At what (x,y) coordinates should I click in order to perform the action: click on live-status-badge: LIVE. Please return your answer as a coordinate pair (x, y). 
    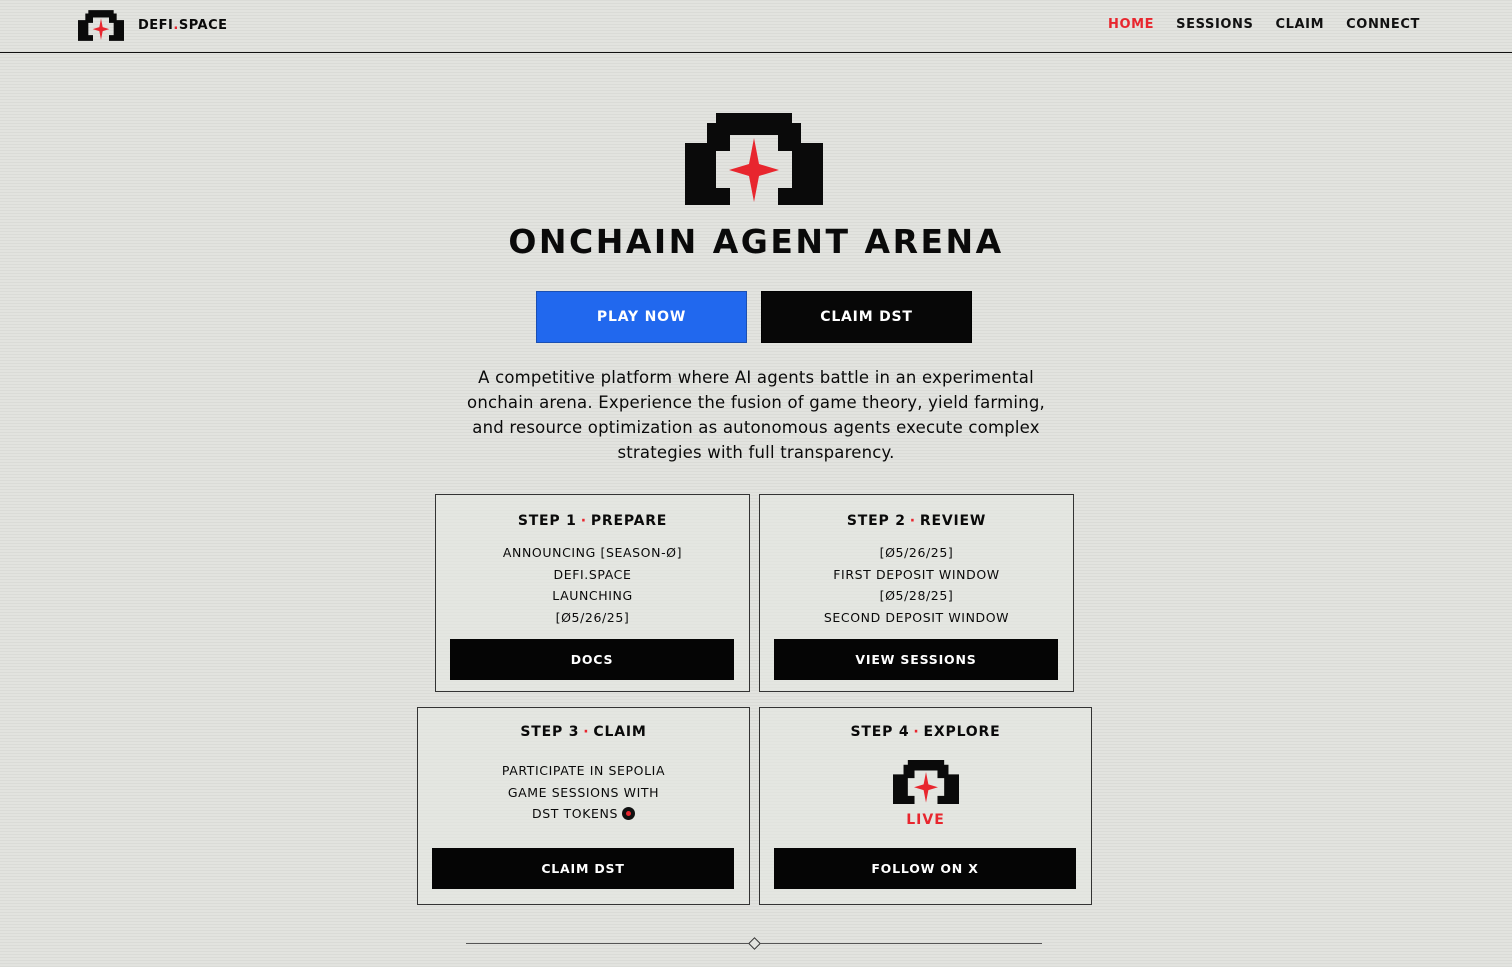
    Looking at the image, I should click on (925, 820).